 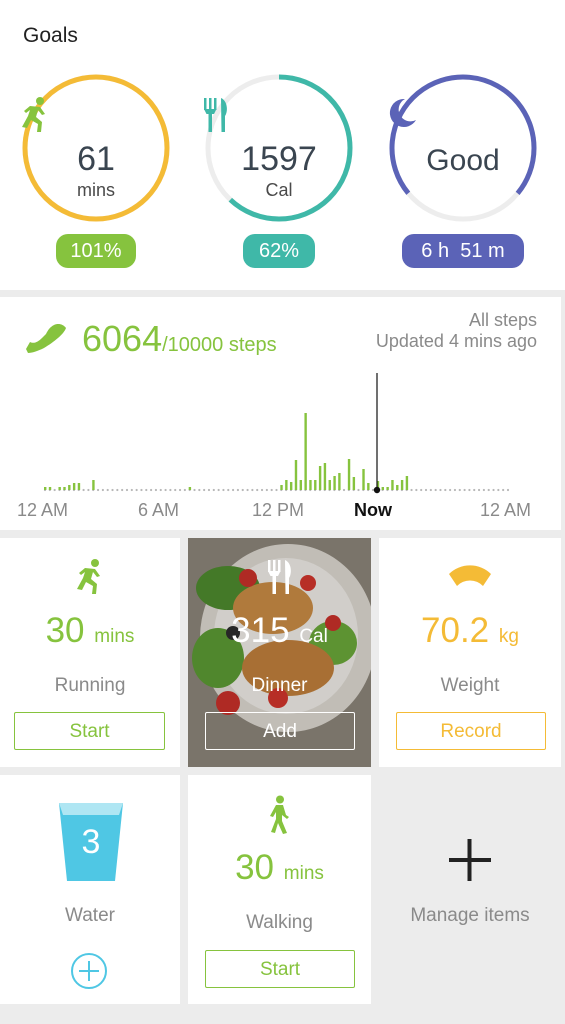 I want to click on weight-record-button: Record, so click(x=471, y=731).